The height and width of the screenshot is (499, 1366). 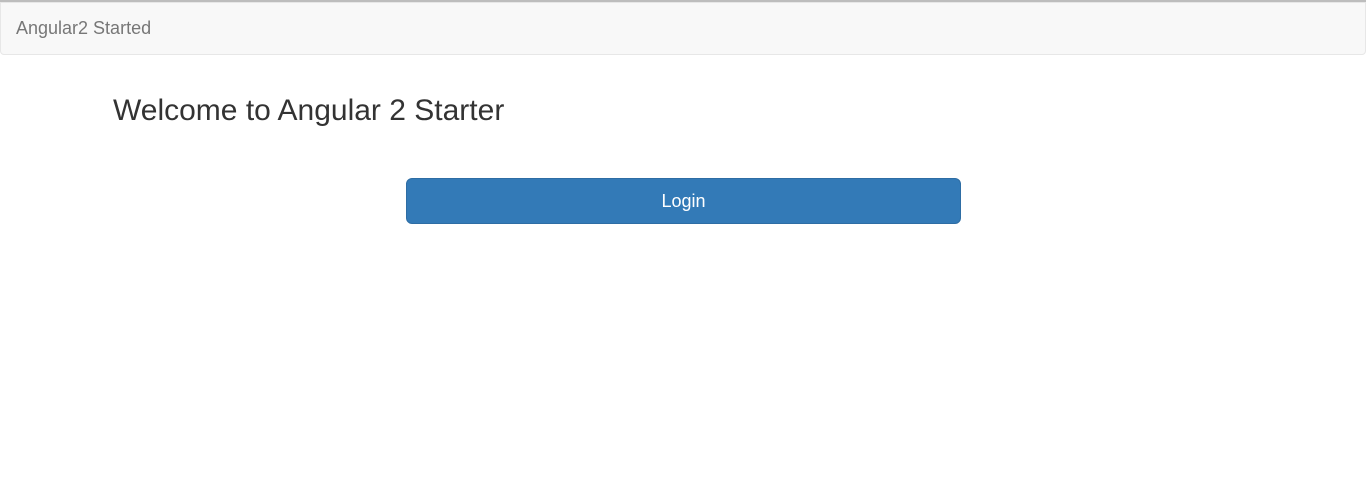 What do you see at coordinates (683, 201) in the screenshot?
I see `login-button: Login` at bounding box center [683, 201].